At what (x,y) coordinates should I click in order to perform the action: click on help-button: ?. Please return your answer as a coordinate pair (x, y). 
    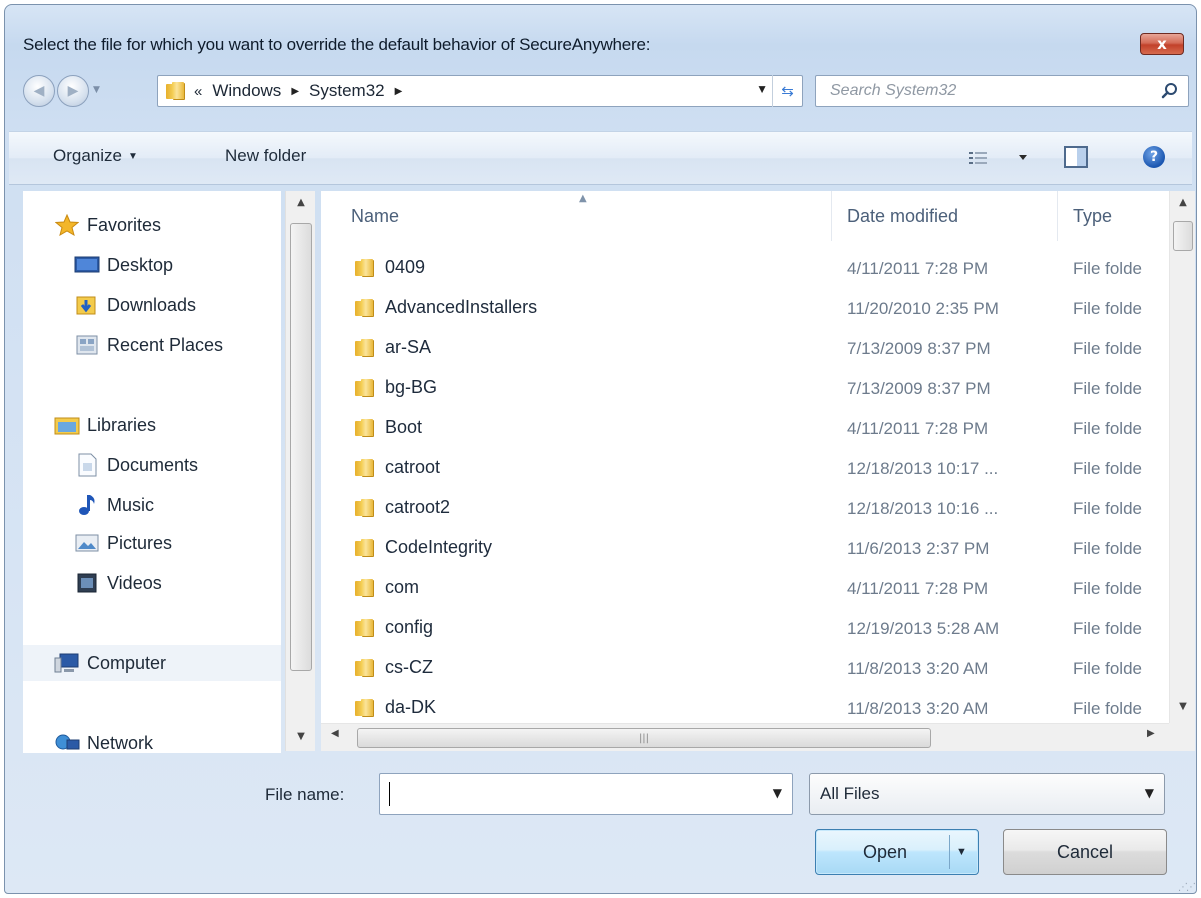
    Looking at the image, I should click on (1154, 157).